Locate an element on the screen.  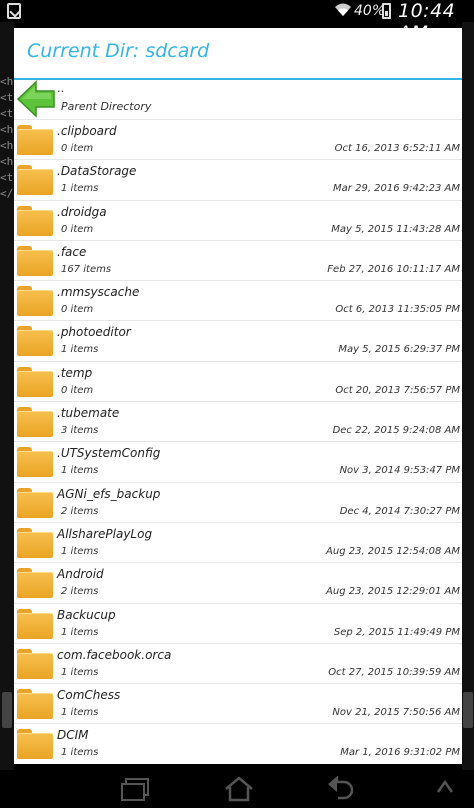
folder-item-count: 167 items is located at coordinates (86, 269).